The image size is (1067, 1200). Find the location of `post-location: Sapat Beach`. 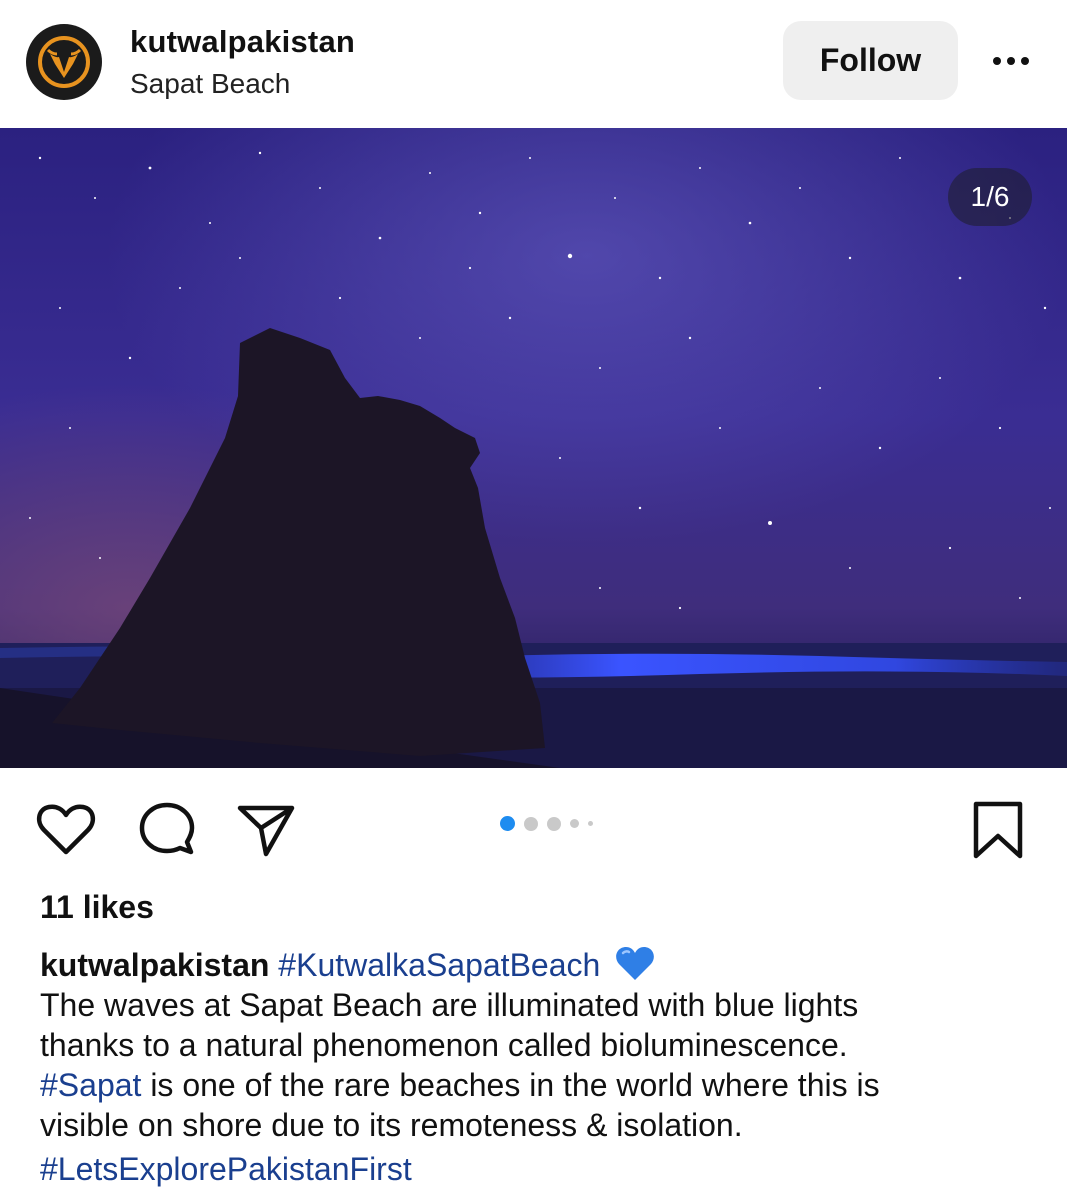

post-location: Sapat Beach is located at coordinates (210, 84).